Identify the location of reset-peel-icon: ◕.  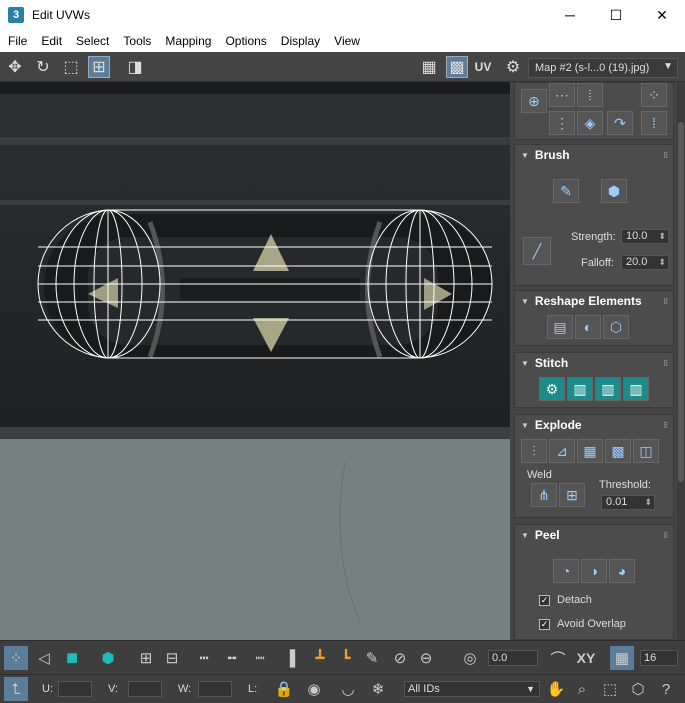
(622, 571).